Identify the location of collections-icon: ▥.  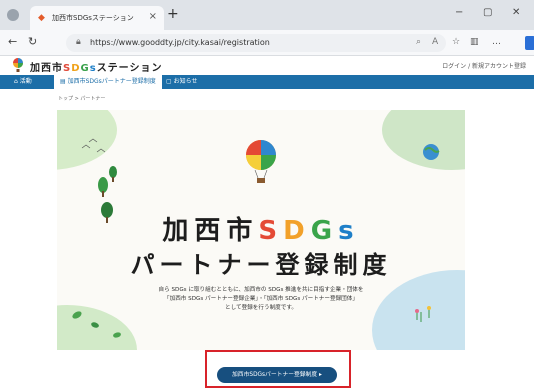
(474, 42).